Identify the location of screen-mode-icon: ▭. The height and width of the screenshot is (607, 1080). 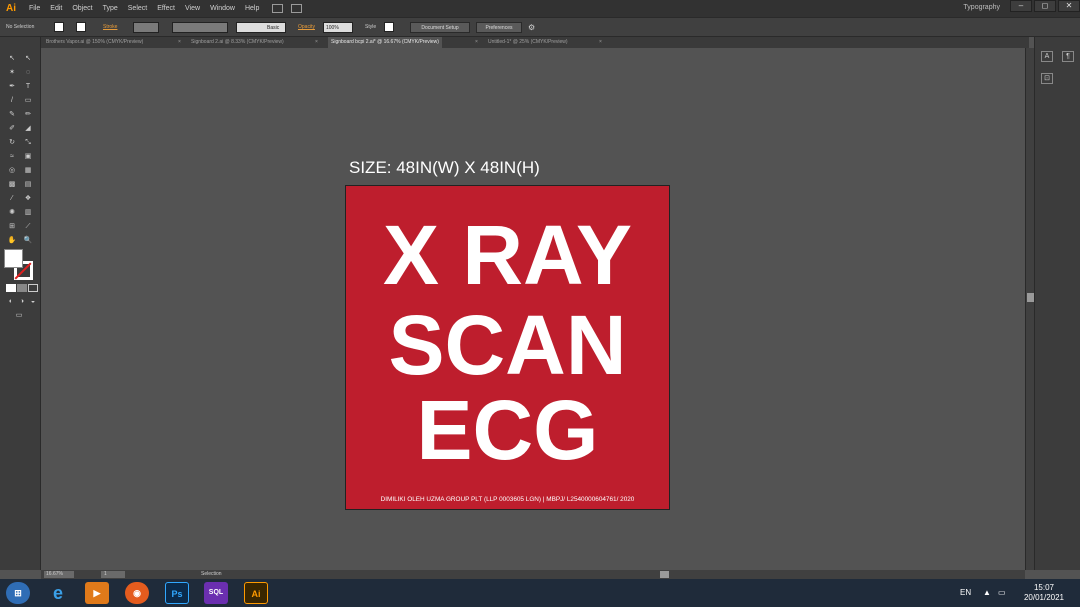
(19, 316).